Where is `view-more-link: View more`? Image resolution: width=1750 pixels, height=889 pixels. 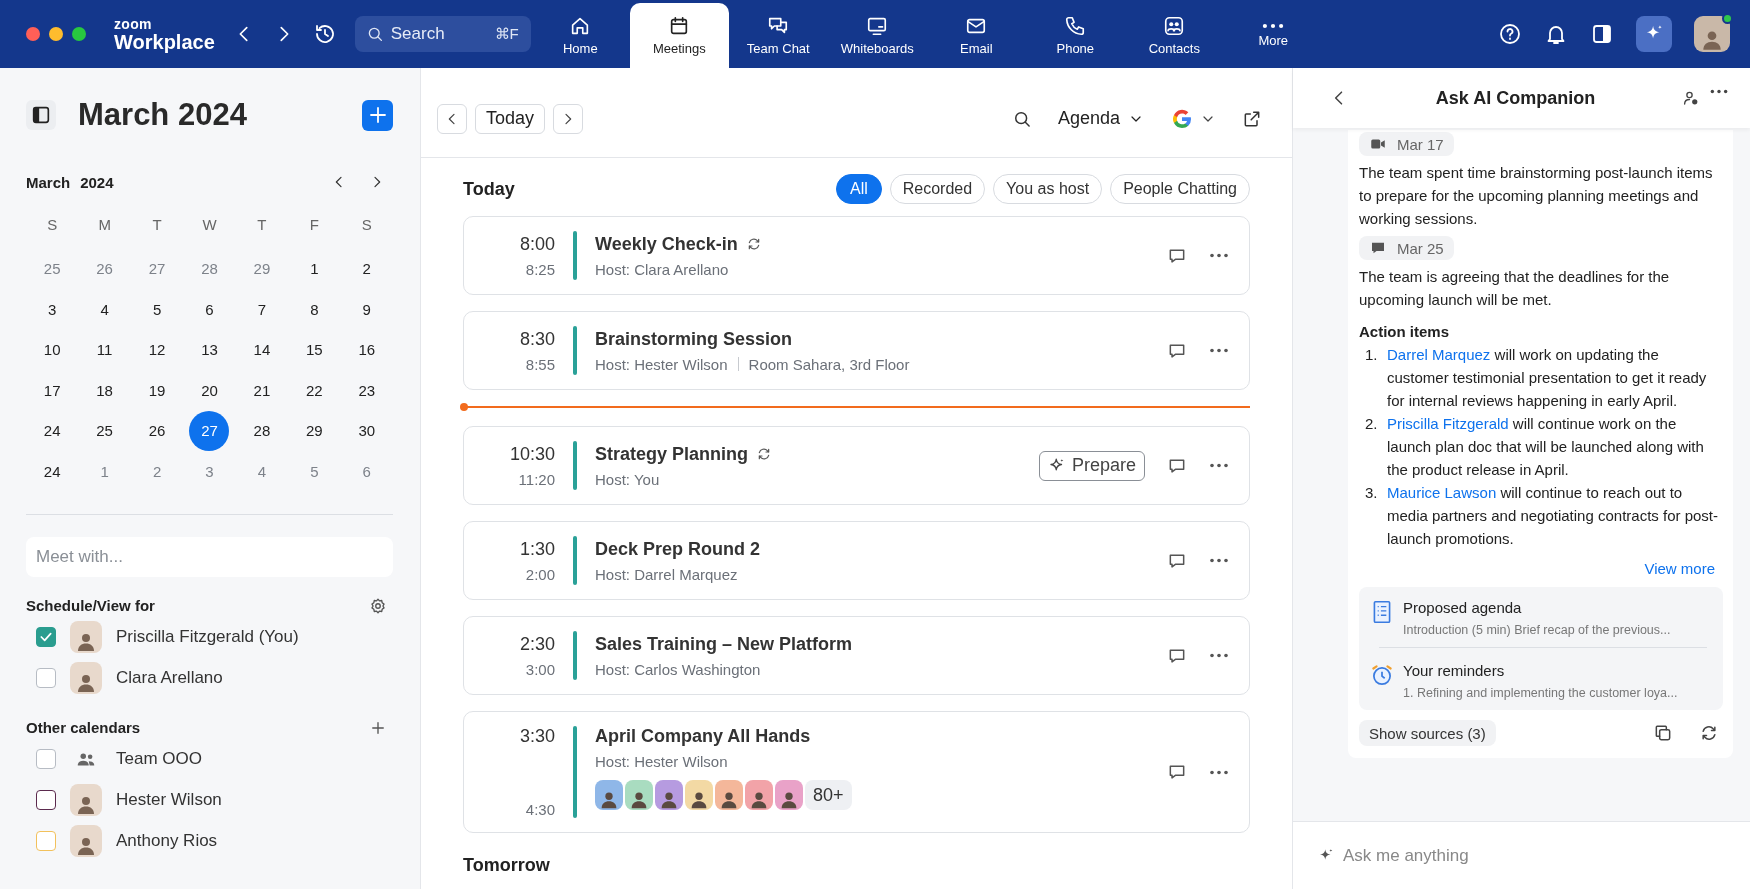 view-more-link: View more is located at coordinates (1679, 568).